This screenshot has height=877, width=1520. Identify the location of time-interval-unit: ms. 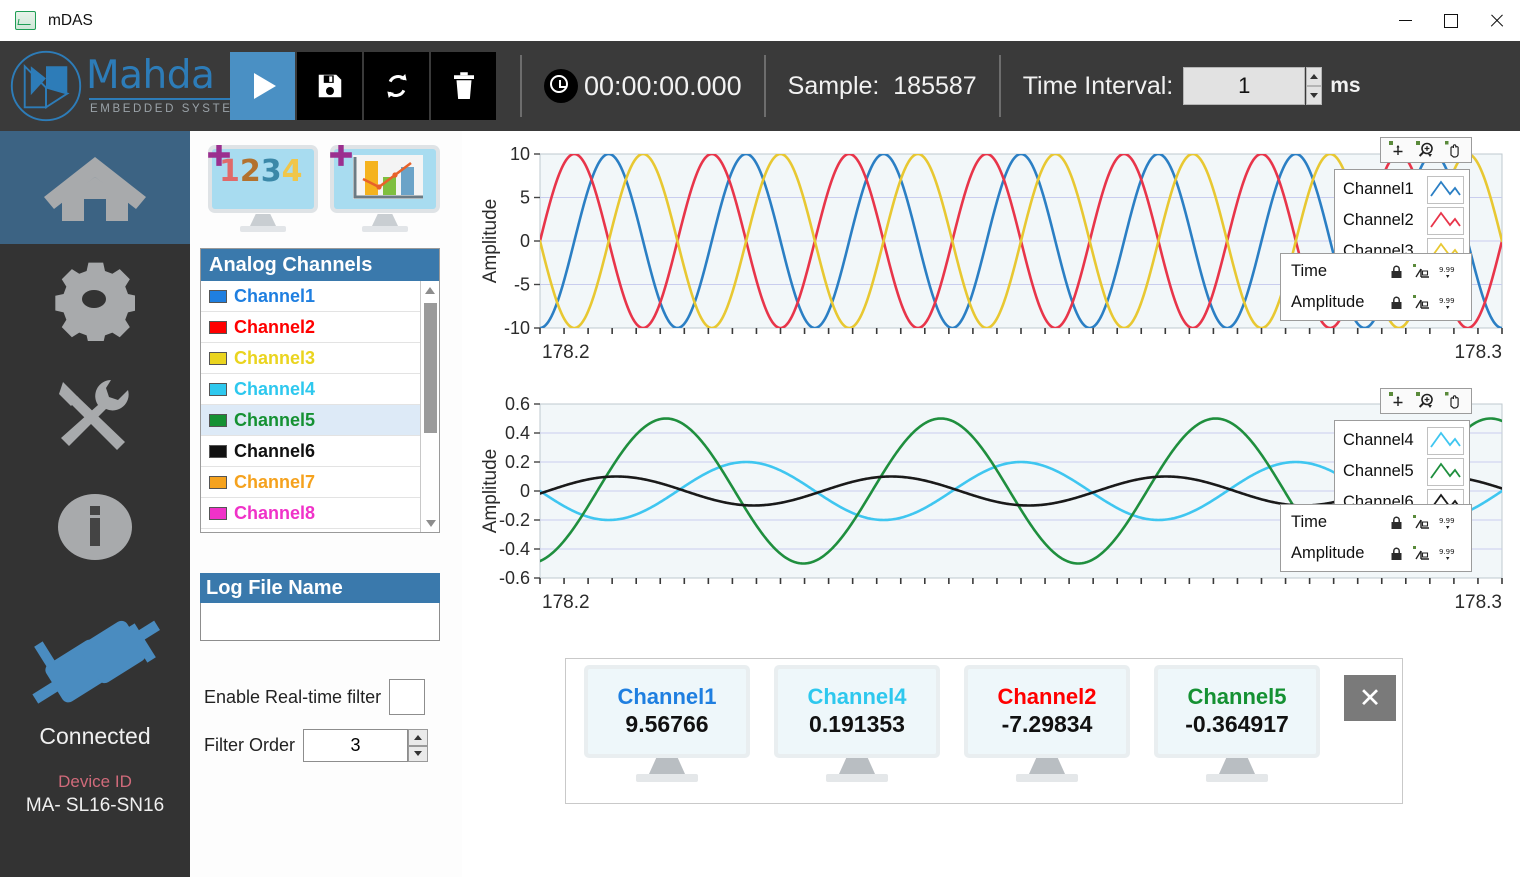
(1345, 85).